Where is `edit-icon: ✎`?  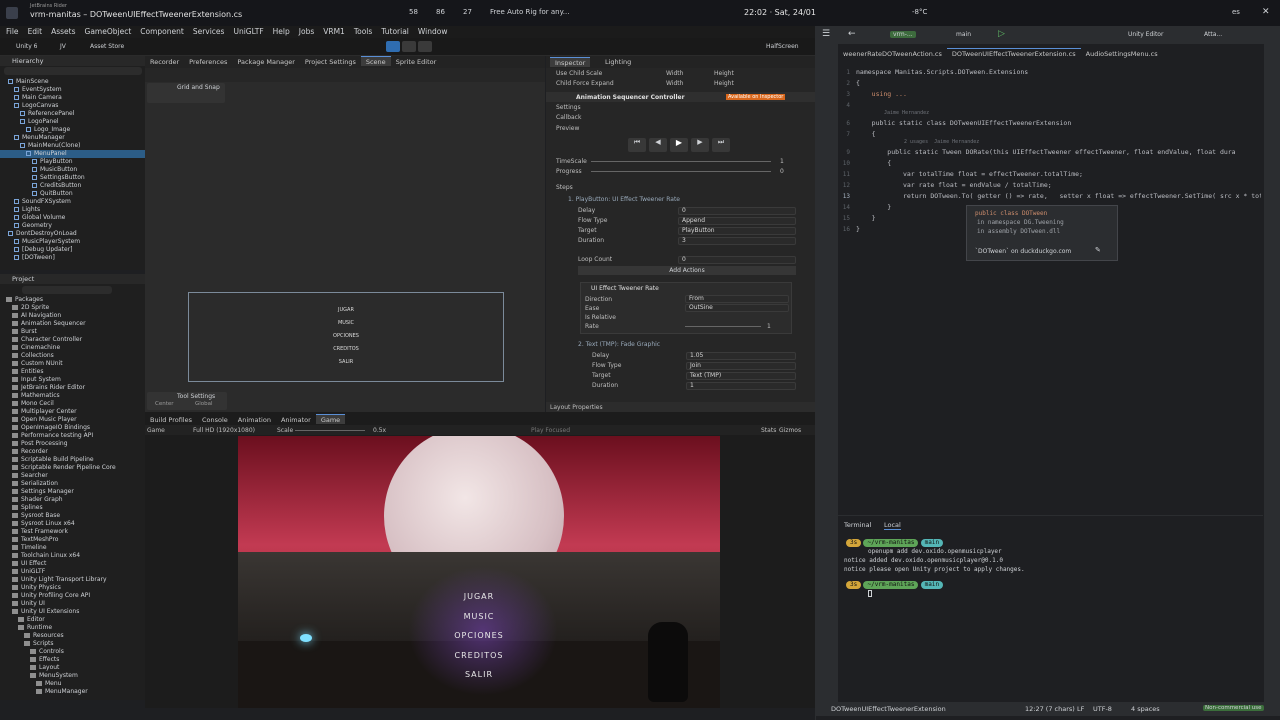
edit-icon: ✎ is located at coordinates (1098, 250).